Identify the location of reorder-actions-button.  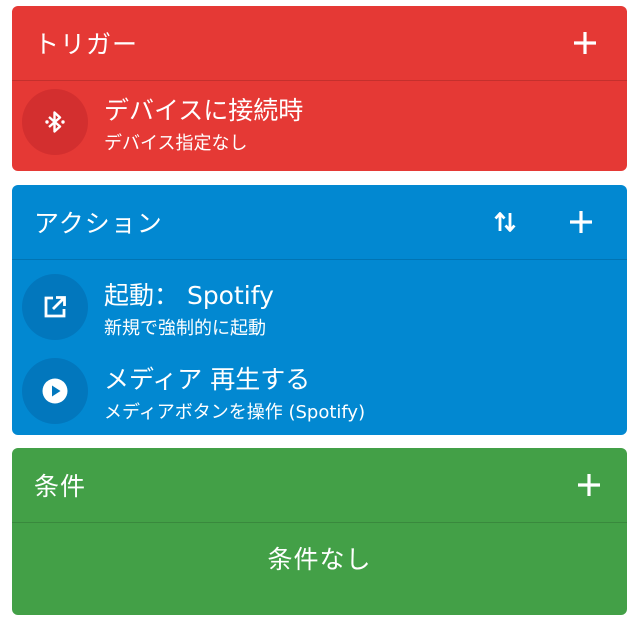
(505, 222).